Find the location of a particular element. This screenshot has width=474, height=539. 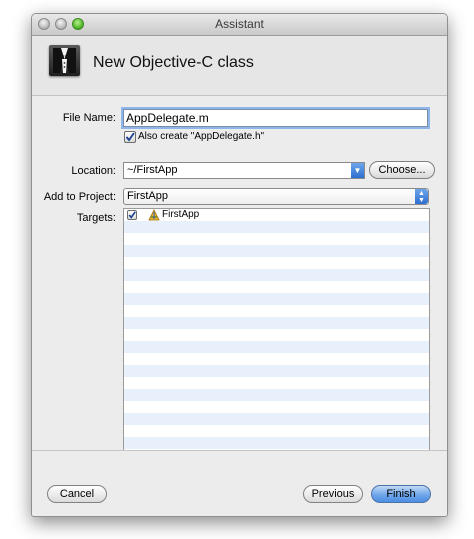

also-create-label: Also create "AppDelegate.h" is located at coordinates (201, 136).